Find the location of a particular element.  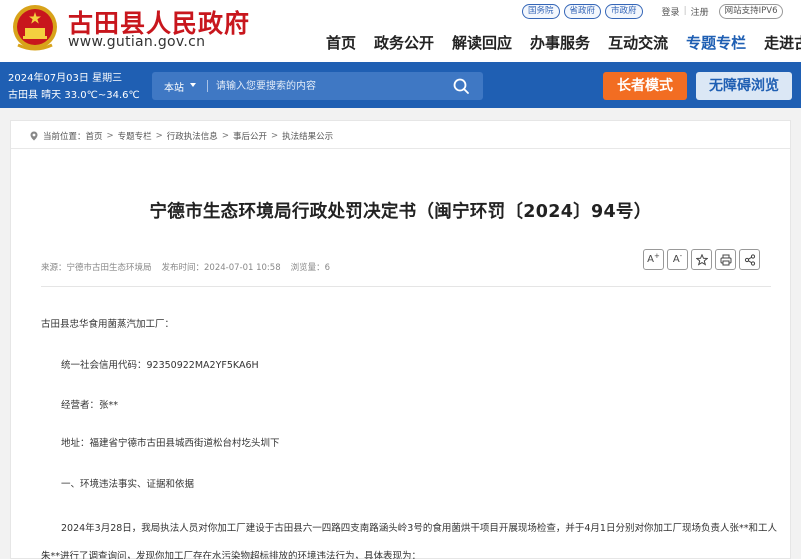

nav-special-topics: 专题专栏 is located at coordinates (716, 42).